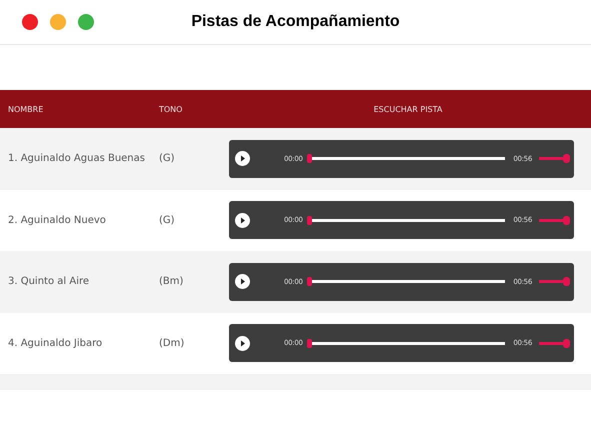 The width and height of the screenshot is (591, 445). Describe the element at coordinates (408, 109) in the screenshot. I see `column-header: ESCUCHAR PISTA` at that location.